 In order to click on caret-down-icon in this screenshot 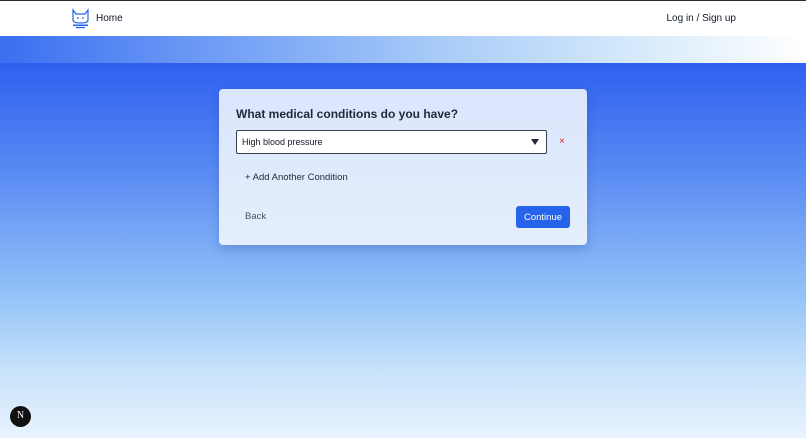, I will do `click(535, 142)`.